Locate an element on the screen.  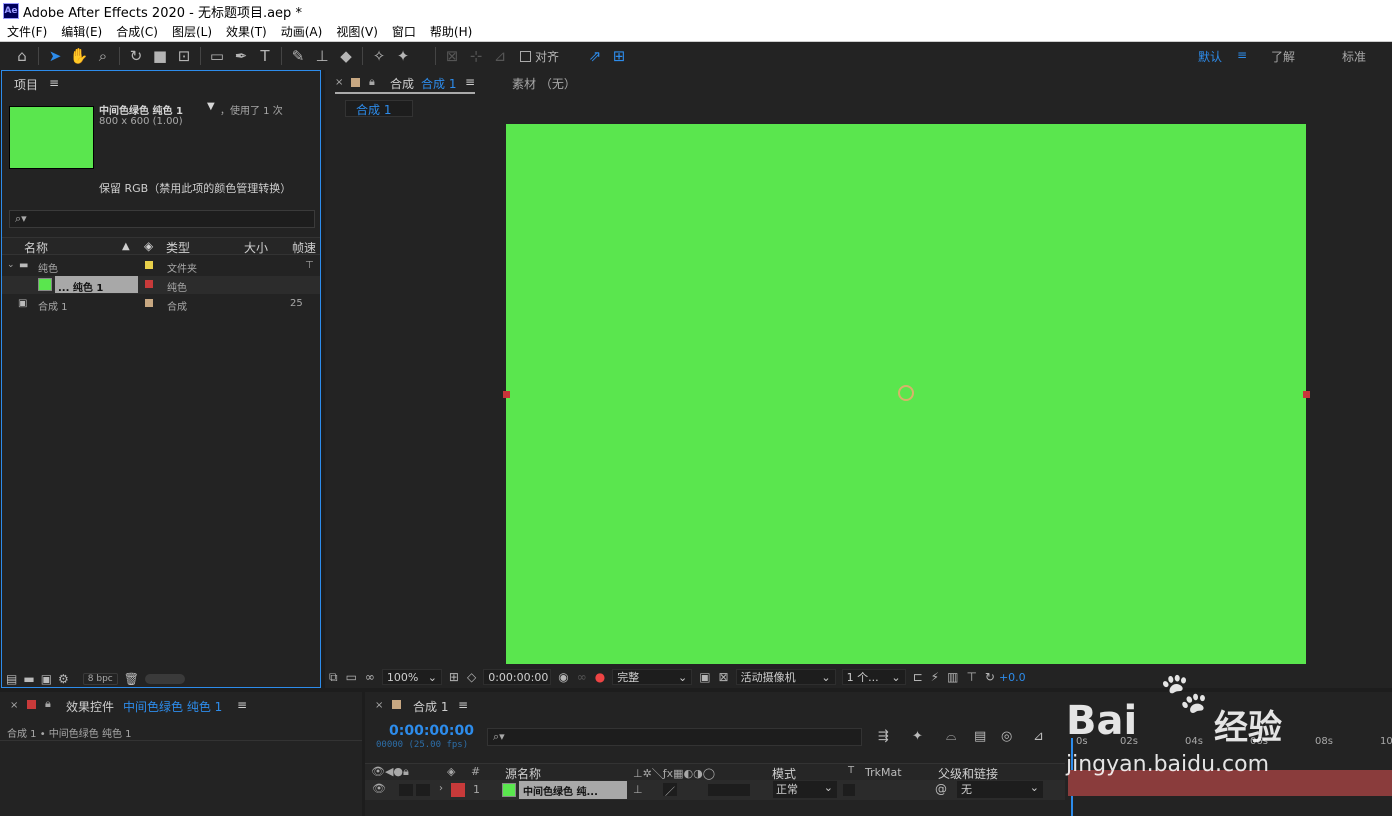
shy-layers-icon: ⌓ is located at coordinates (951, 736).